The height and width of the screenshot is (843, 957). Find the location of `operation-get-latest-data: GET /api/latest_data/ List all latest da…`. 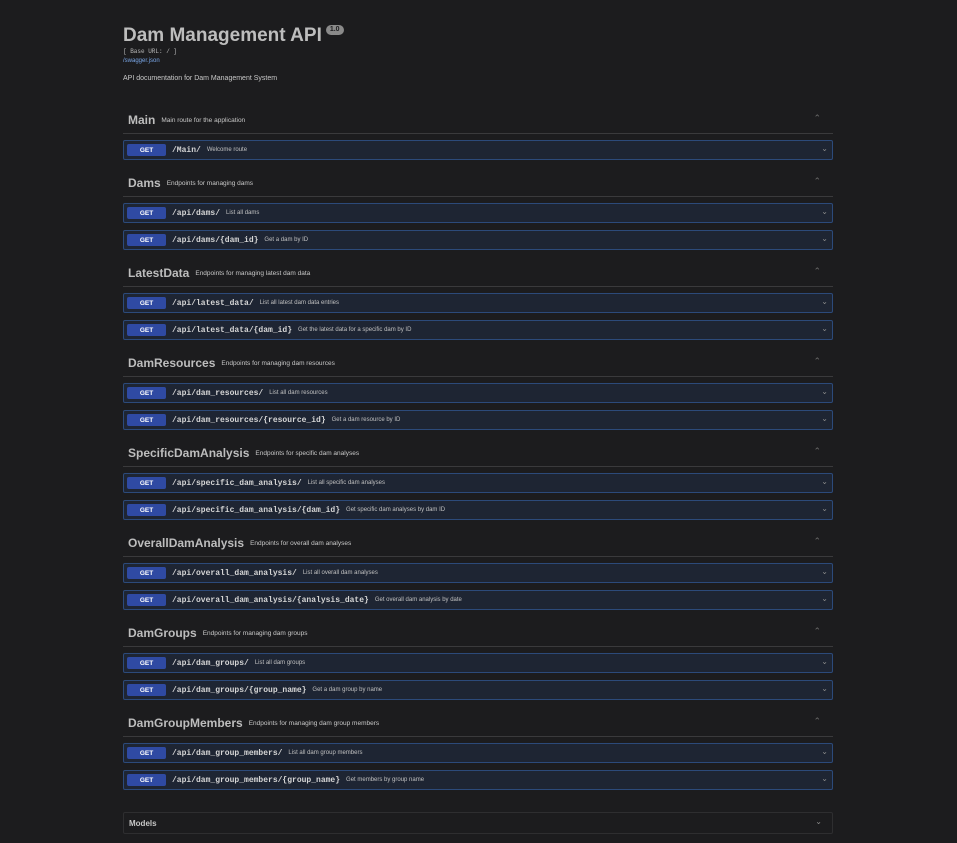

operation-get-latest-data: GET /api/latest_data/ List all latest da… is located at coordinates (478, 303).